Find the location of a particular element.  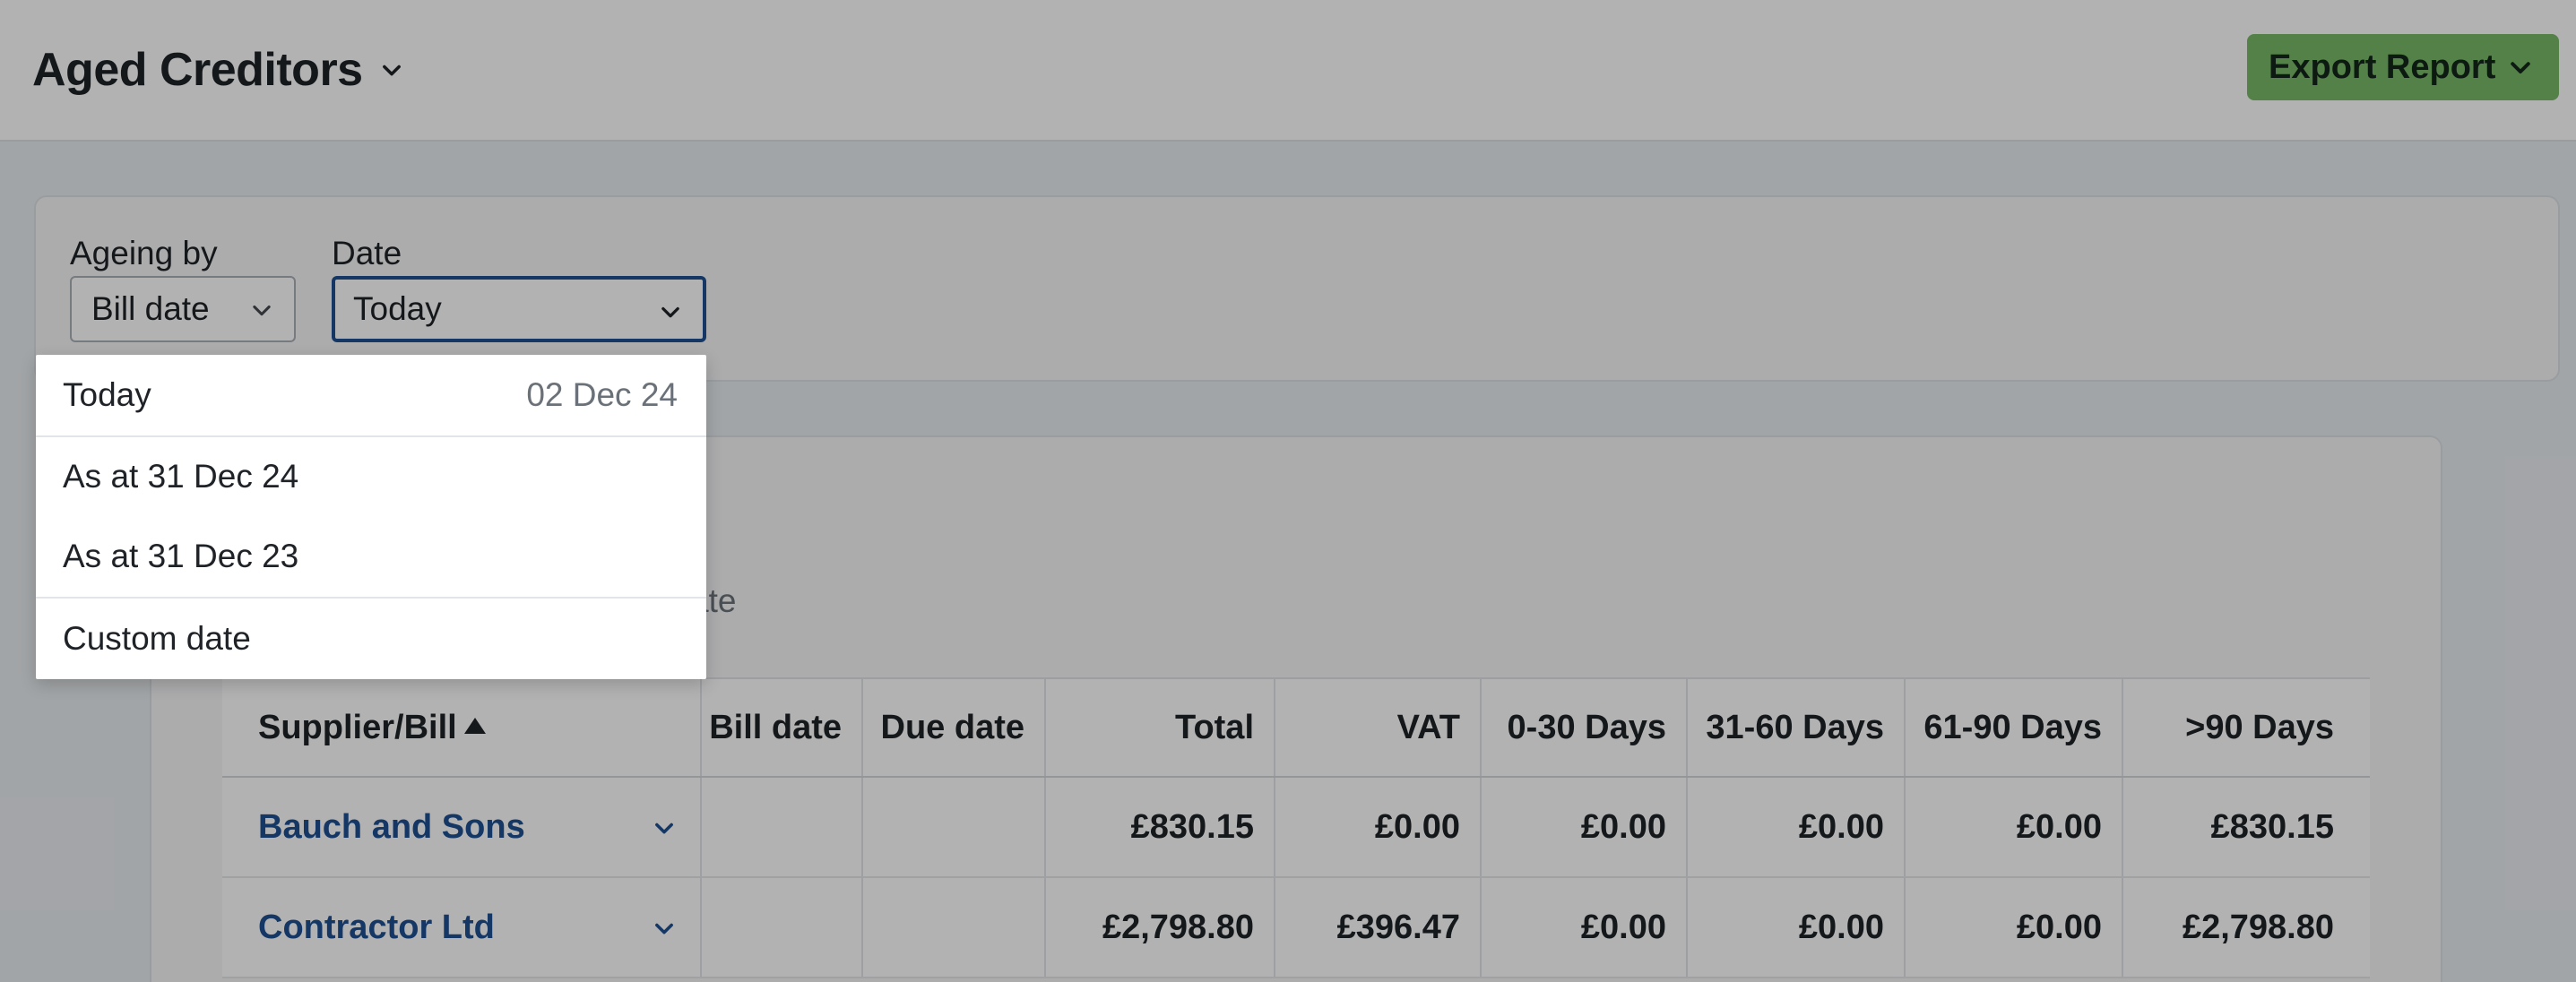

date-option-custom: Custom date is located at coordinates (371, 639).